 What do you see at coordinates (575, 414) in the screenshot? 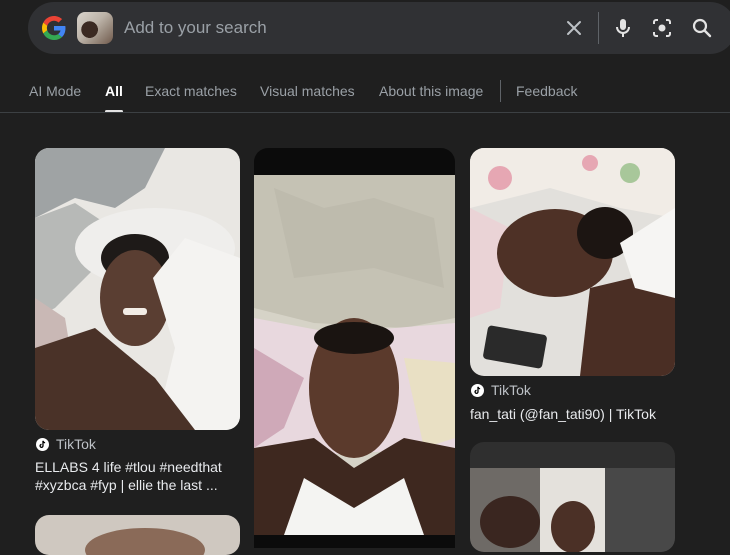
I see `result-title-2: fan_tati (@fan_tati90) | TikTok` at bounding box center [575, 414].